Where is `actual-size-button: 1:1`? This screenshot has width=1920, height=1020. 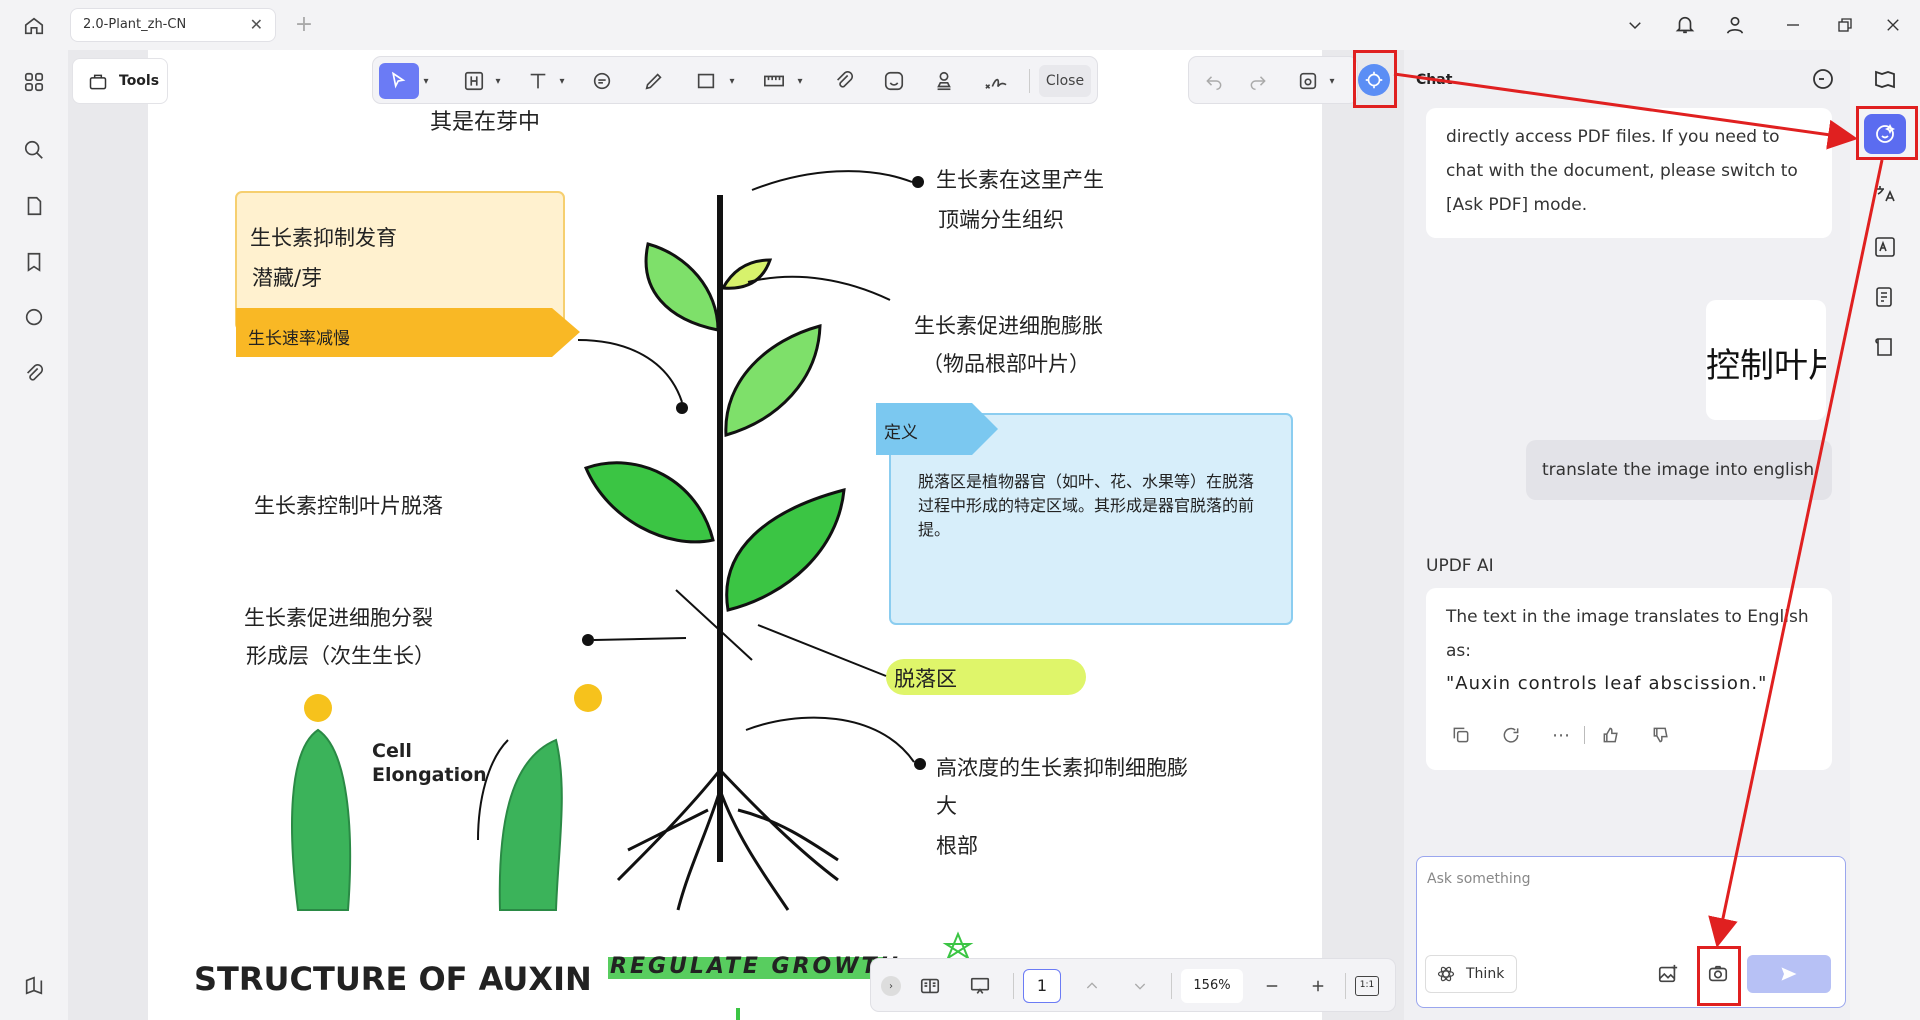
actual-size-button: 1:1 is located at coordinates (1367, 986).